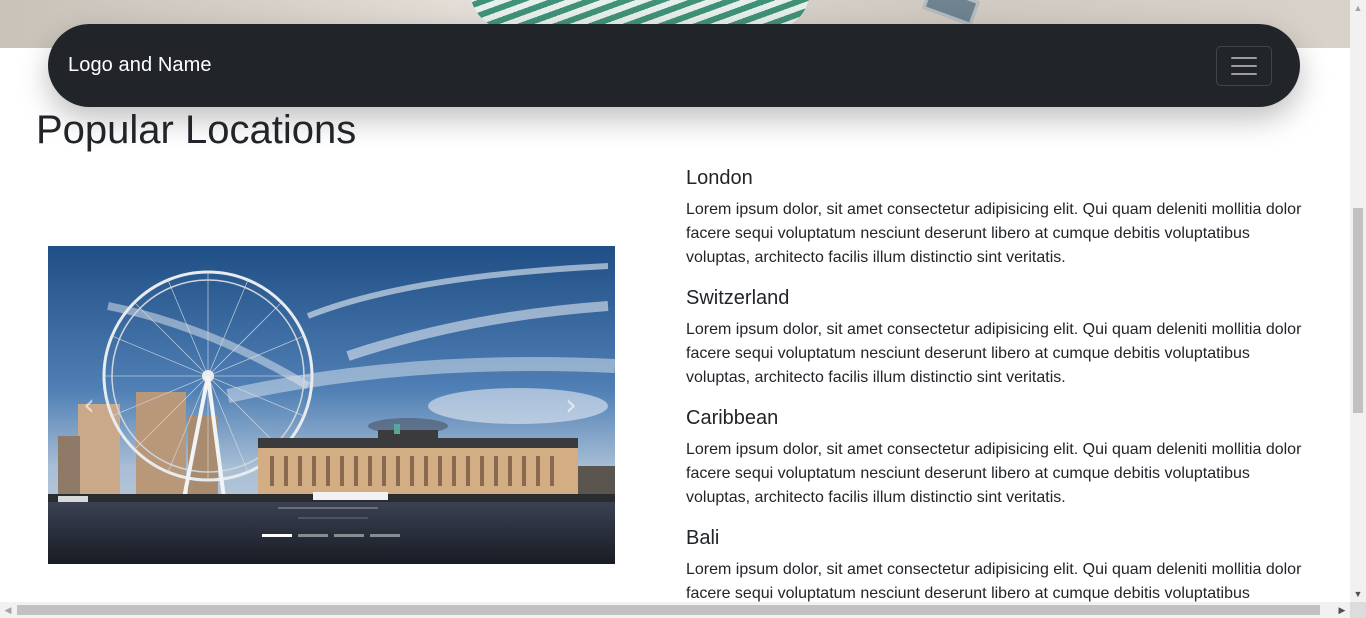 The height and width of the screenshot is (618, 1366). I want to click on location-title: London, so click(719, 178).